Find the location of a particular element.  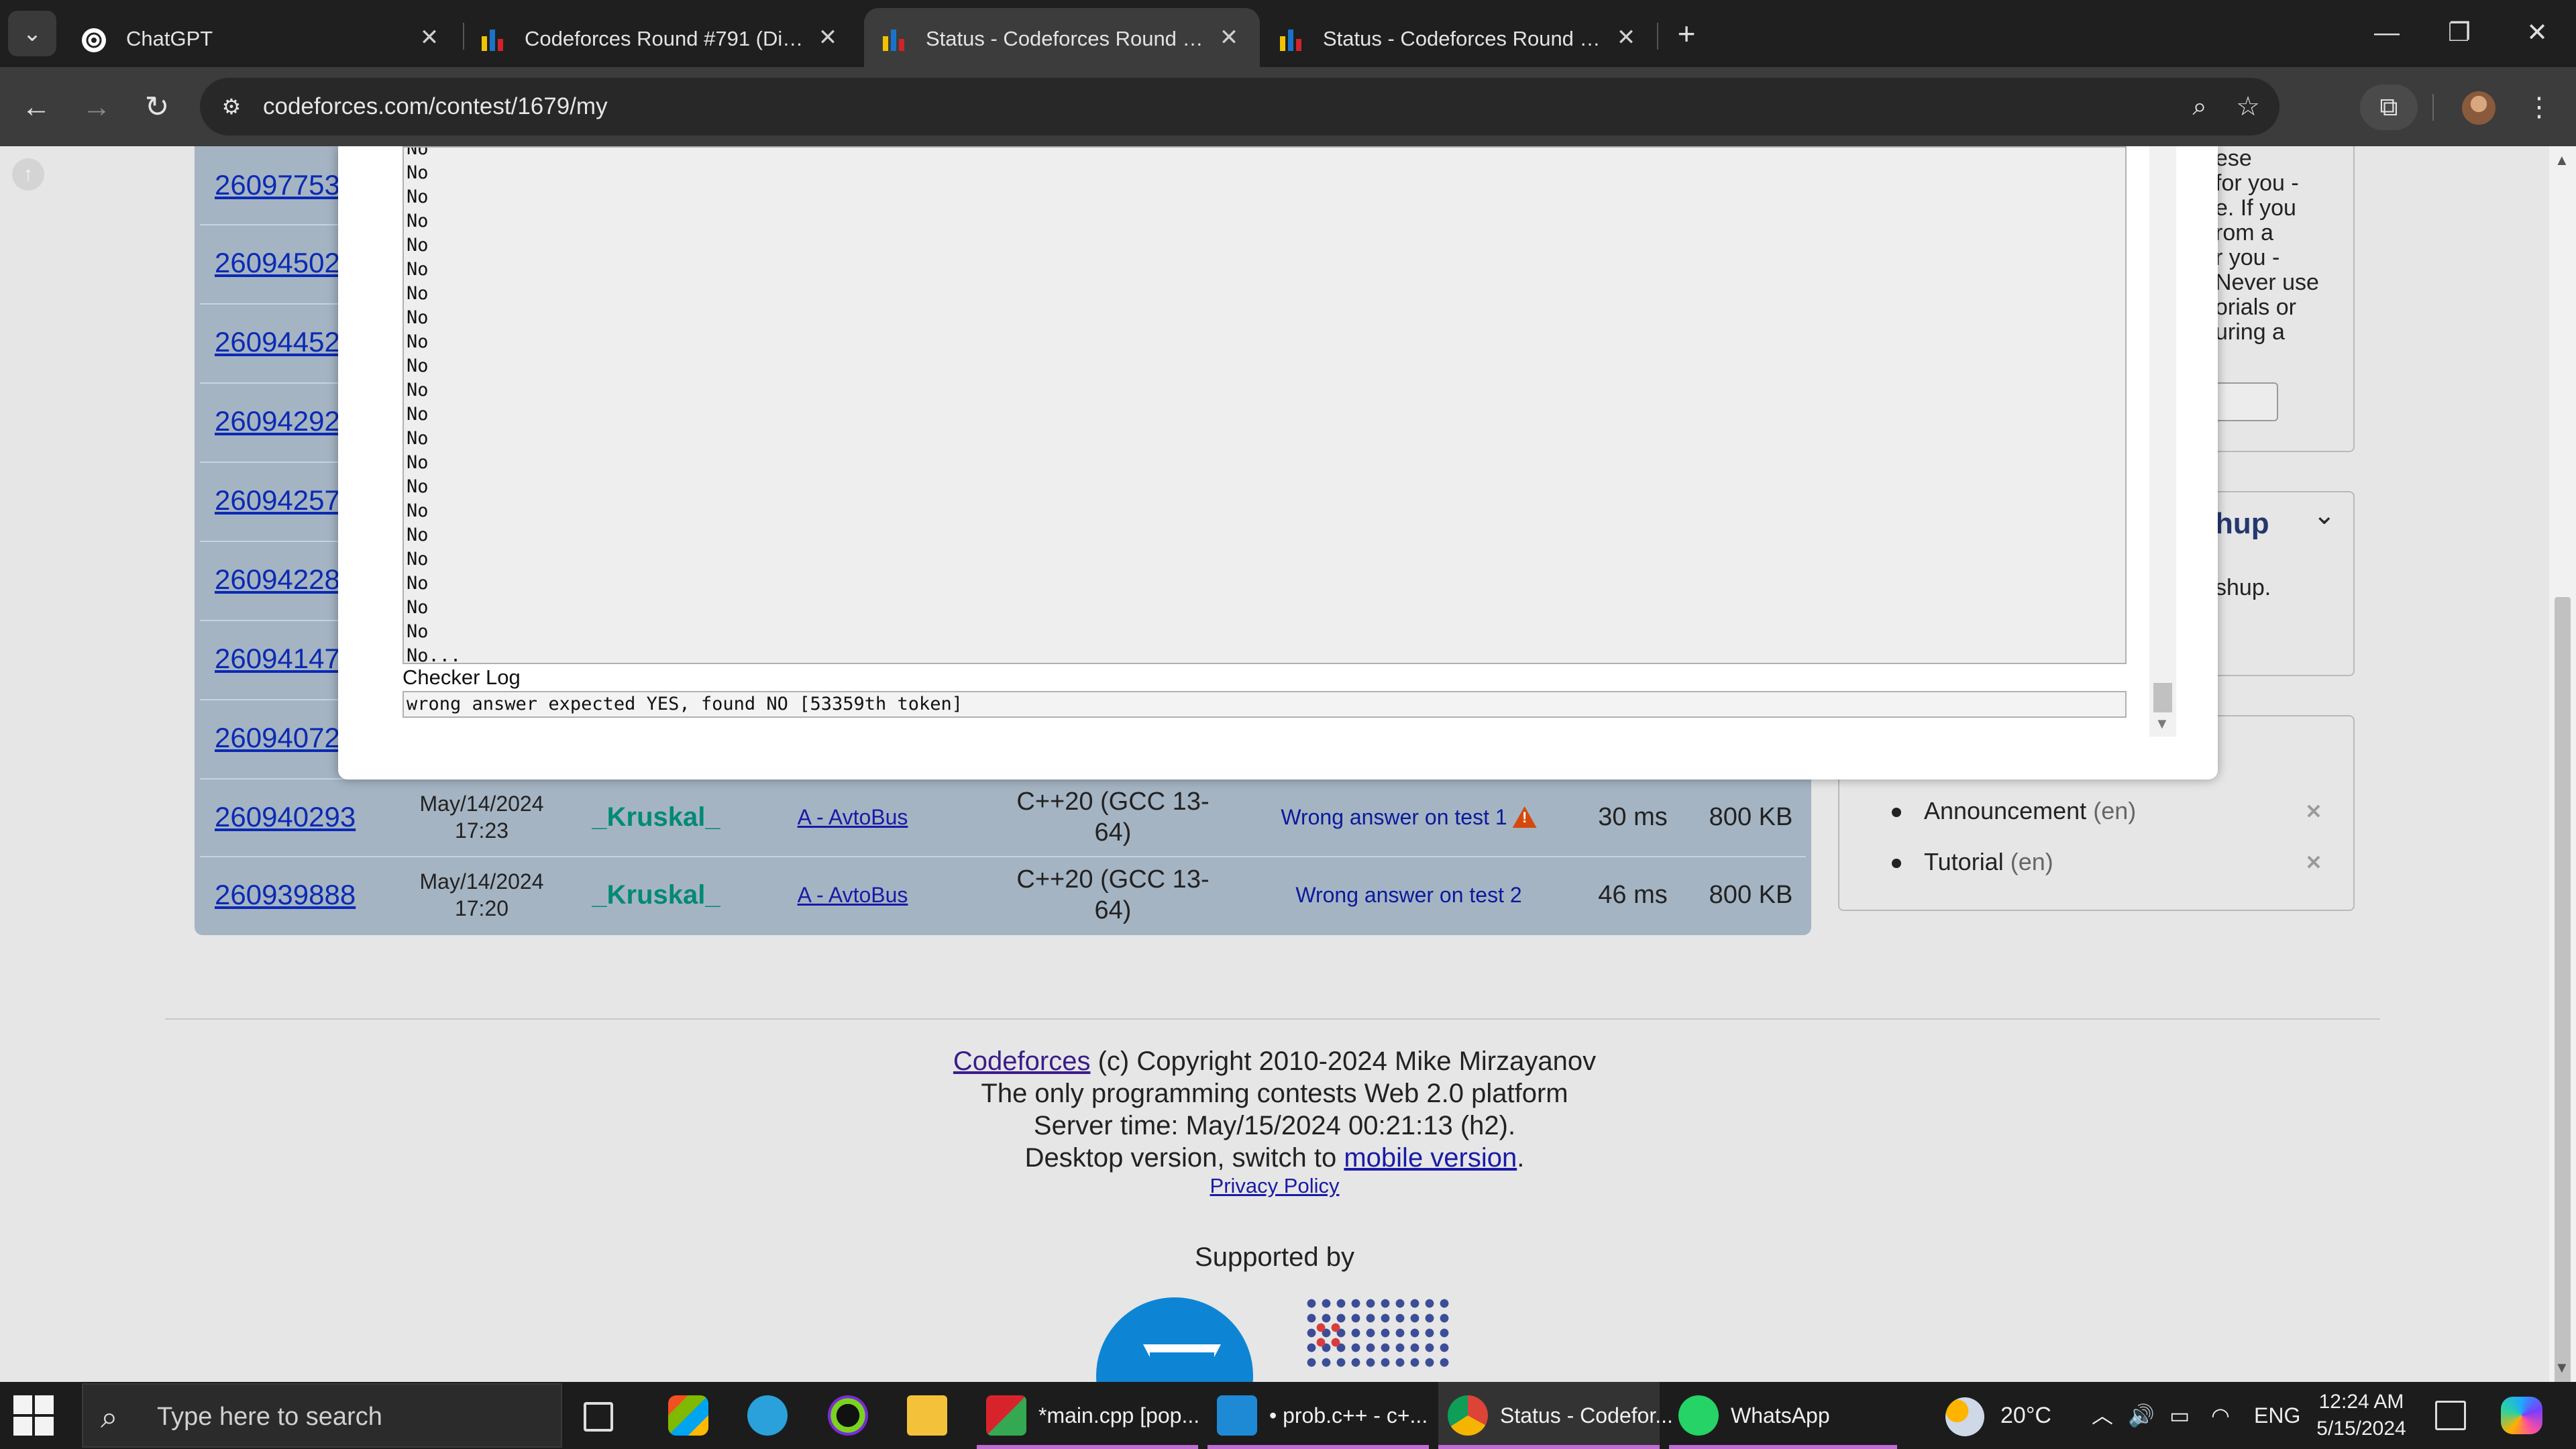

volume-icon: 🔊 is located at coordinates (2141, 1415).